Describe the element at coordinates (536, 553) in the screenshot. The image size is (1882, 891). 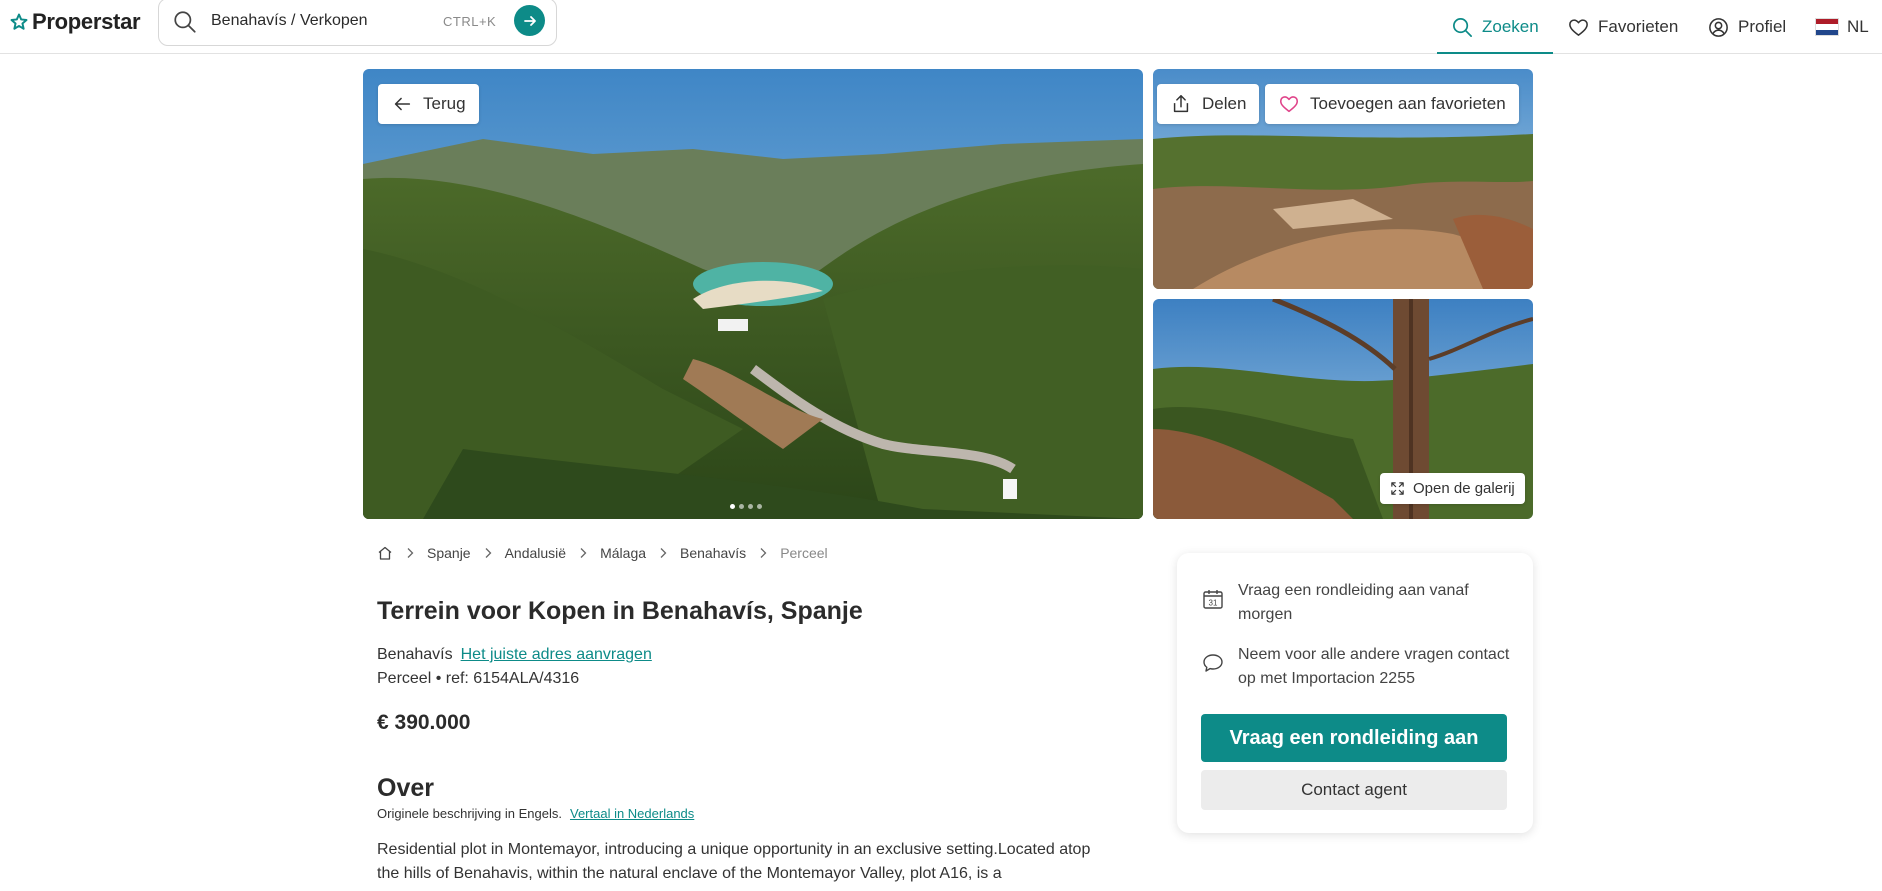
I see `breadcrumb-item-andalusie: Andalusië` at that location.